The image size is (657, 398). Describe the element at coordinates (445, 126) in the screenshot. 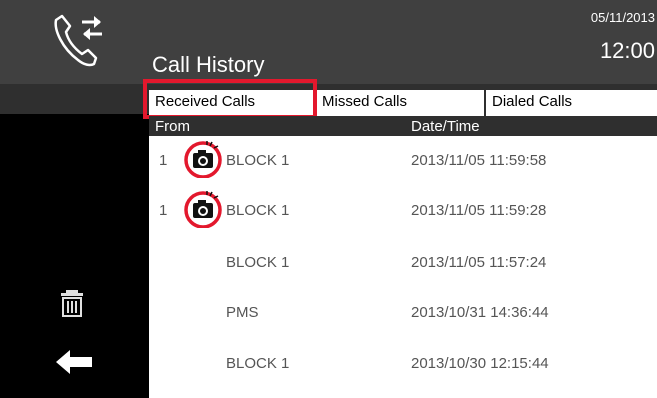

I see `column-datetime-label: Date/Time` at that location.